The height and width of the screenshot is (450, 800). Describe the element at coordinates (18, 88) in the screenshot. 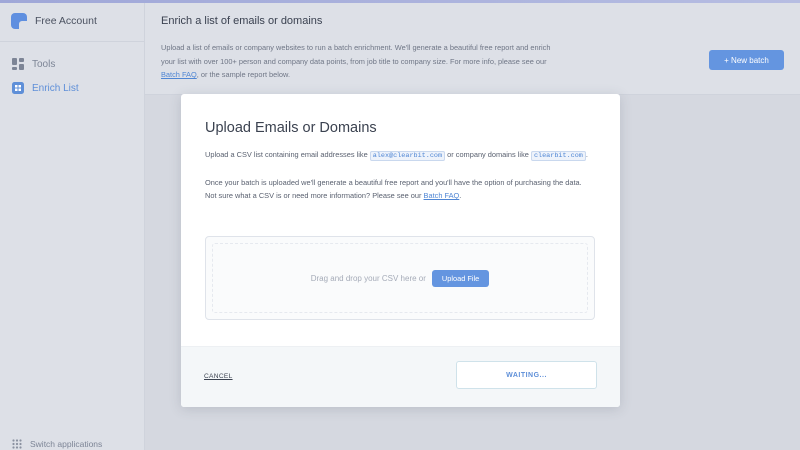

I see `enrich-list-icon` at that location.